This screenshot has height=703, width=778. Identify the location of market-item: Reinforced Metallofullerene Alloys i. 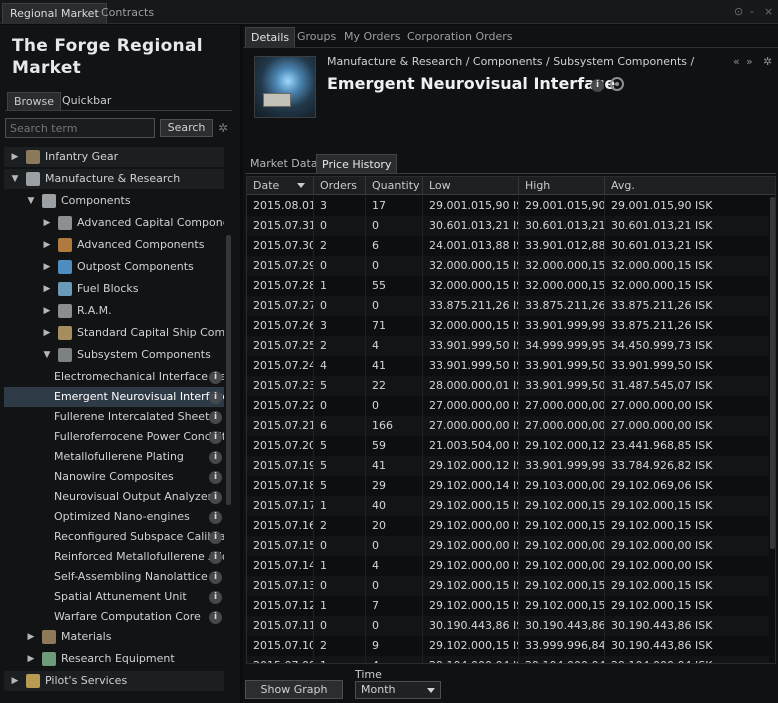
(114, 557).